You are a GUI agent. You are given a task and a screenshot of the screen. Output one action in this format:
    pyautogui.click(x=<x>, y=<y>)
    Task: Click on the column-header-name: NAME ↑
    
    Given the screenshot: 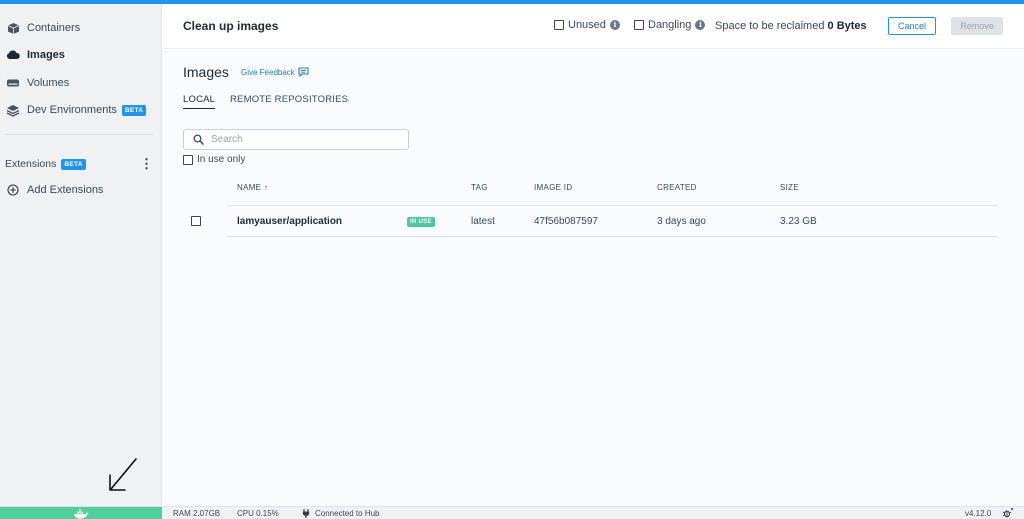 What is the action you would take?
    pyautogui.click(x=252, y=187)
    